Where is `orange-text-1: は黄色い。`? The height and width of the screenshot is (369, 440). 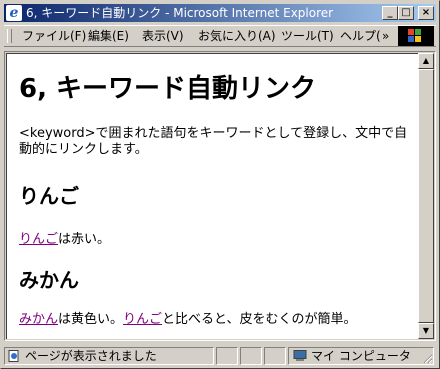
orange-text-1: は黄色い。 is located at coordinates (91, 319).